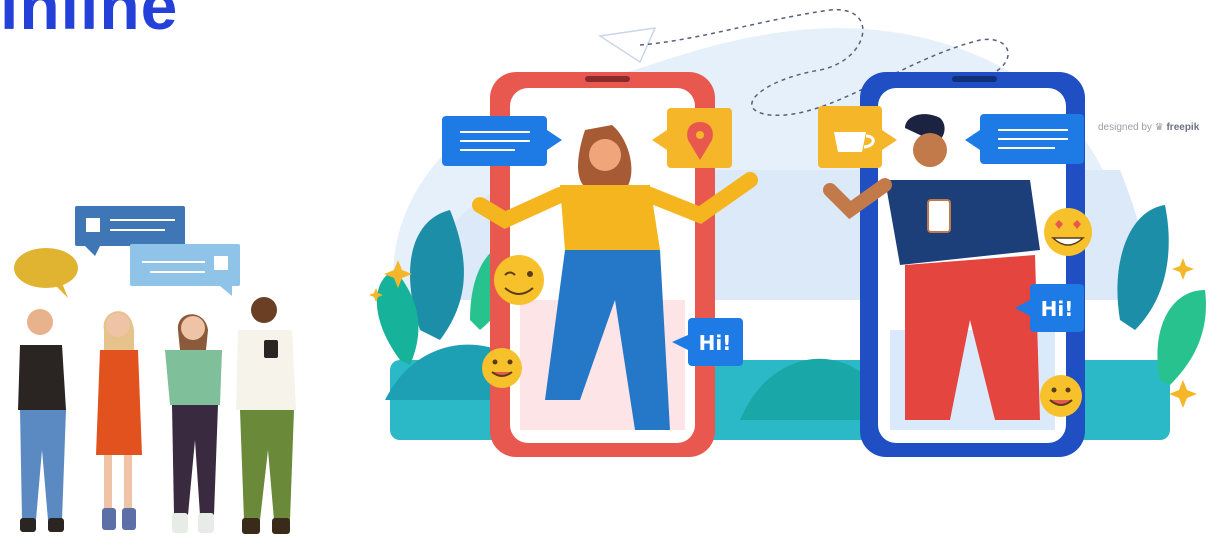  I want to click on wink-emoji-icon, so click(519, 280).